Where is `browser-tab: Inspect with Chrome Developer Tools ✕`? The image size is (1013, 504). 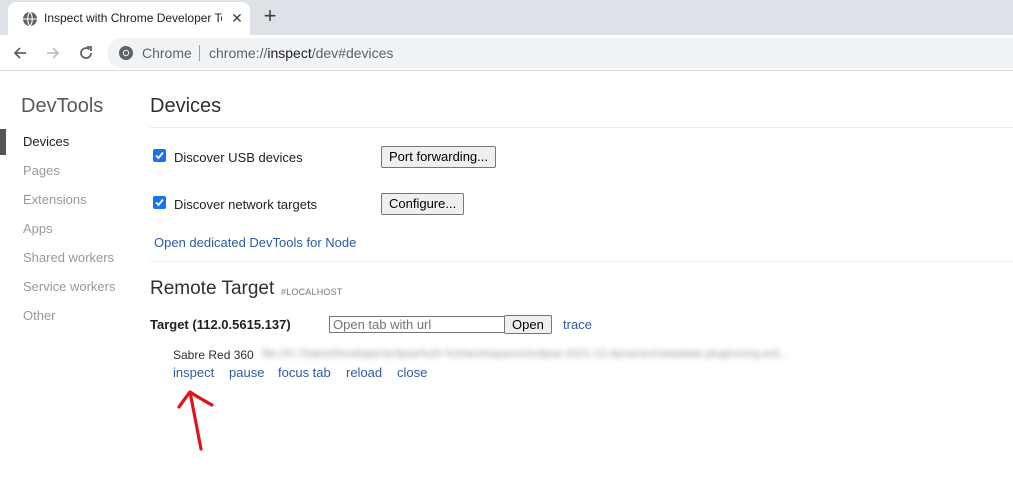
browser-tab: Inspect with Chrome Developer Tools ✕ is located at coordinates (129, 18).